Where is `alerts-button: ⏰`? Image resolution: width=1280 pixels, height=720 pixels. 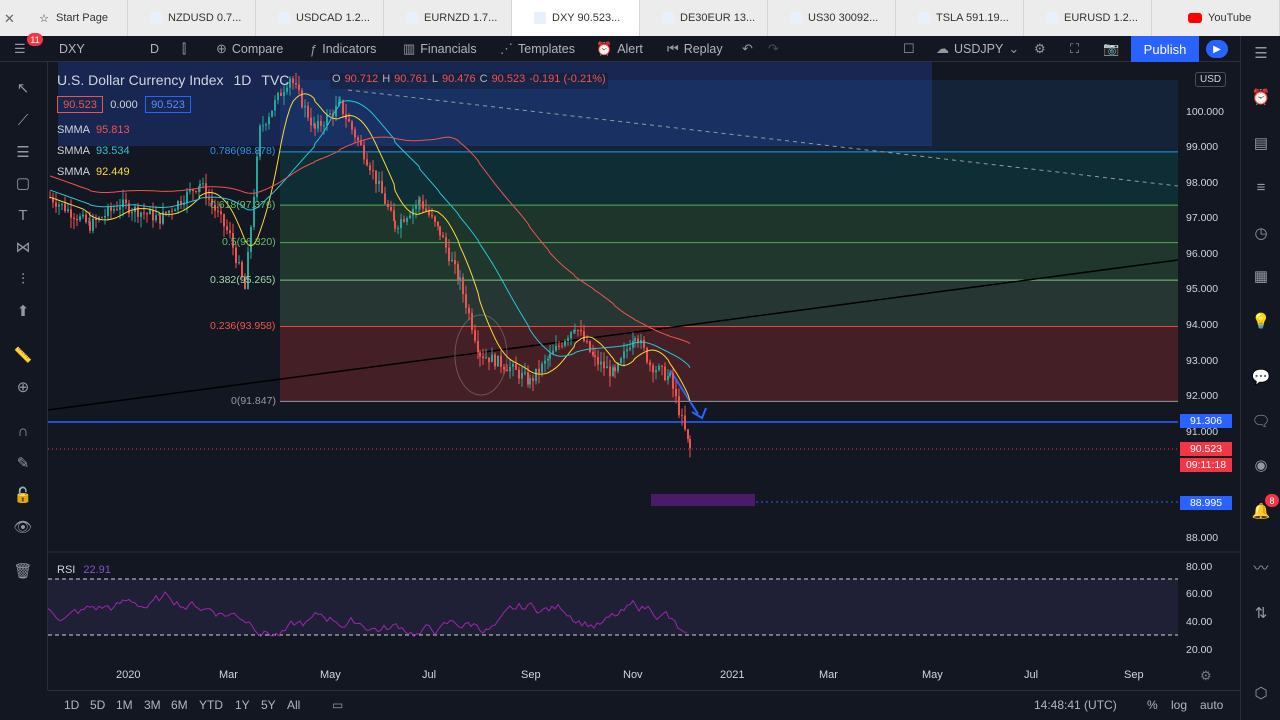 alerts-button: ⏰ is located at coordinates (1261, 97).